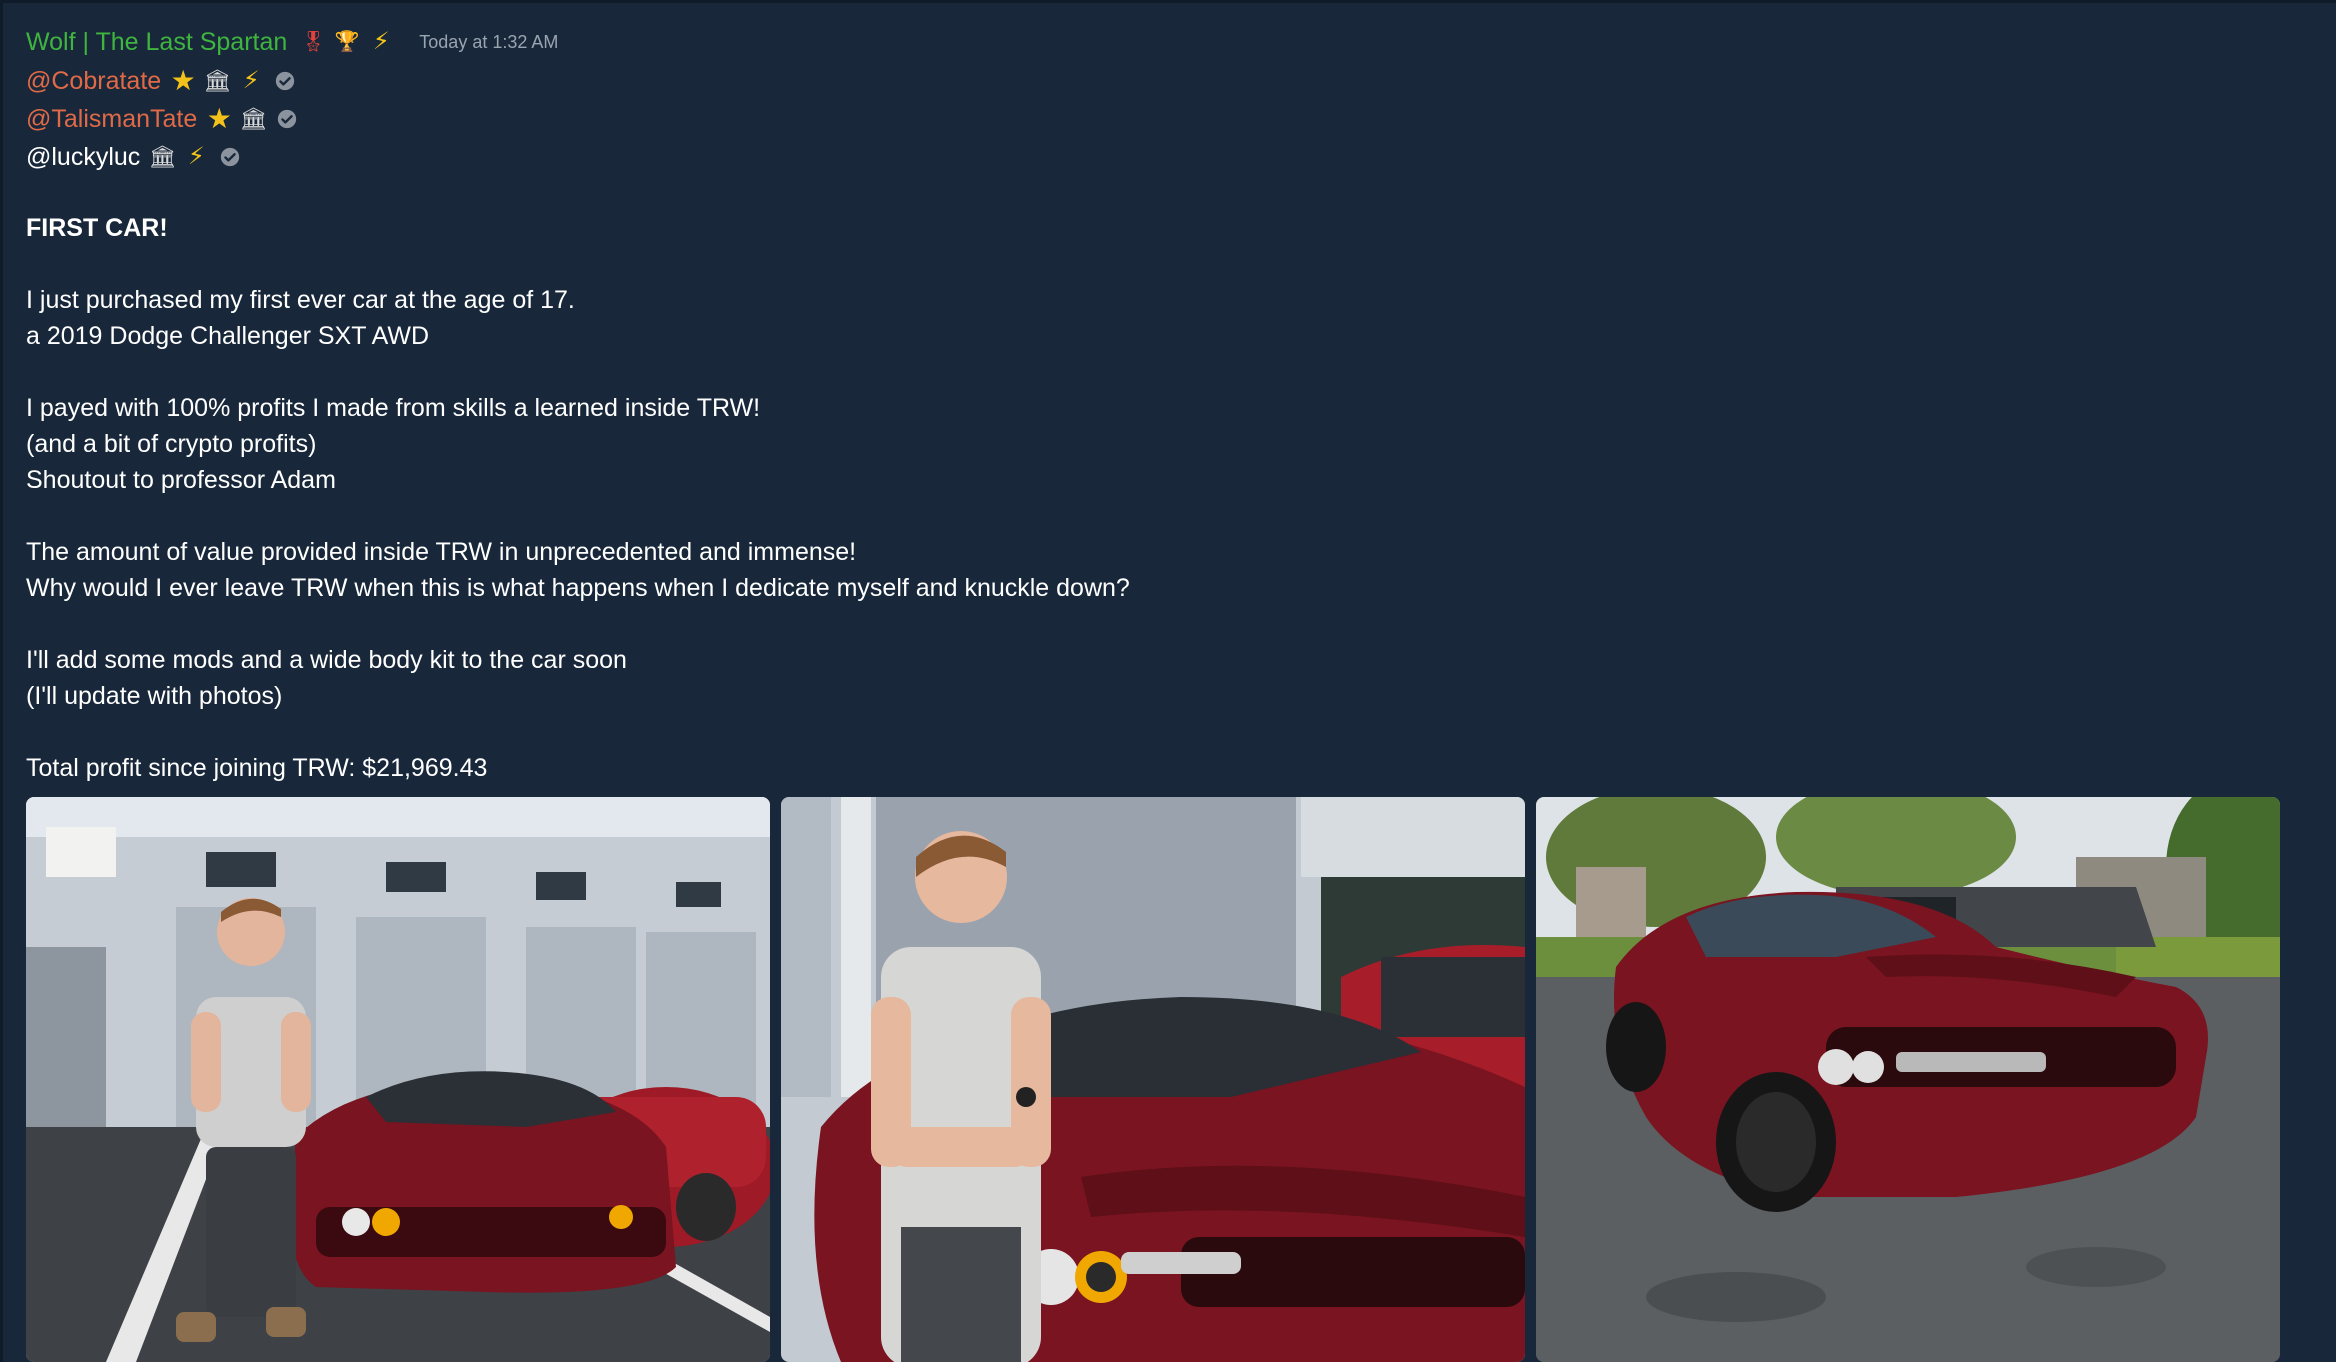  Describe the element at coordinates (489, 41) in the screenshot. I see `message-timestamp: Today at 1:32 AM` at that location.